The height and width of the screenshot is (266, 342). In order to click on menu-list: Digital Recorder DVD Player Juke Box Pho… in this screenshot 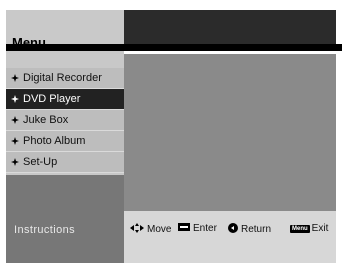, I will do `click(65, 120)`.